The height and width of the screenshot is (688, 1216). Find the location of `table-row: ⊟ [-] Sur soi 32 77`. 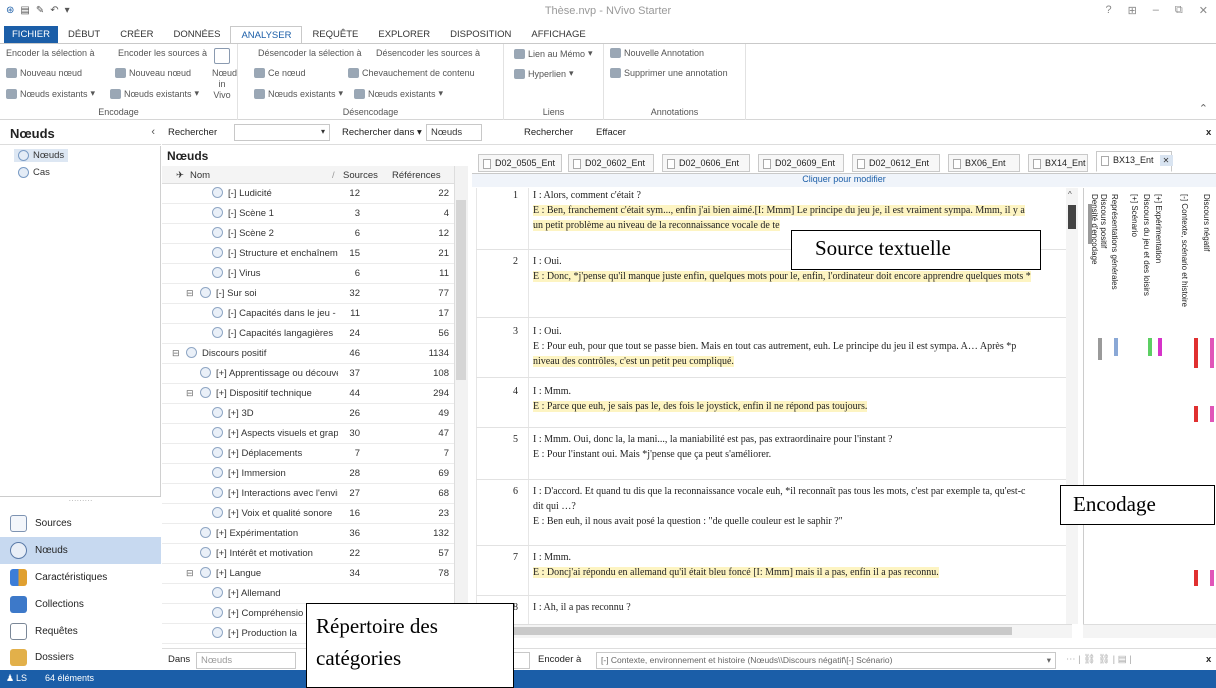

table-row: ⊟ [-] Sur soi 32 77 is located at coordinates (308, 294).